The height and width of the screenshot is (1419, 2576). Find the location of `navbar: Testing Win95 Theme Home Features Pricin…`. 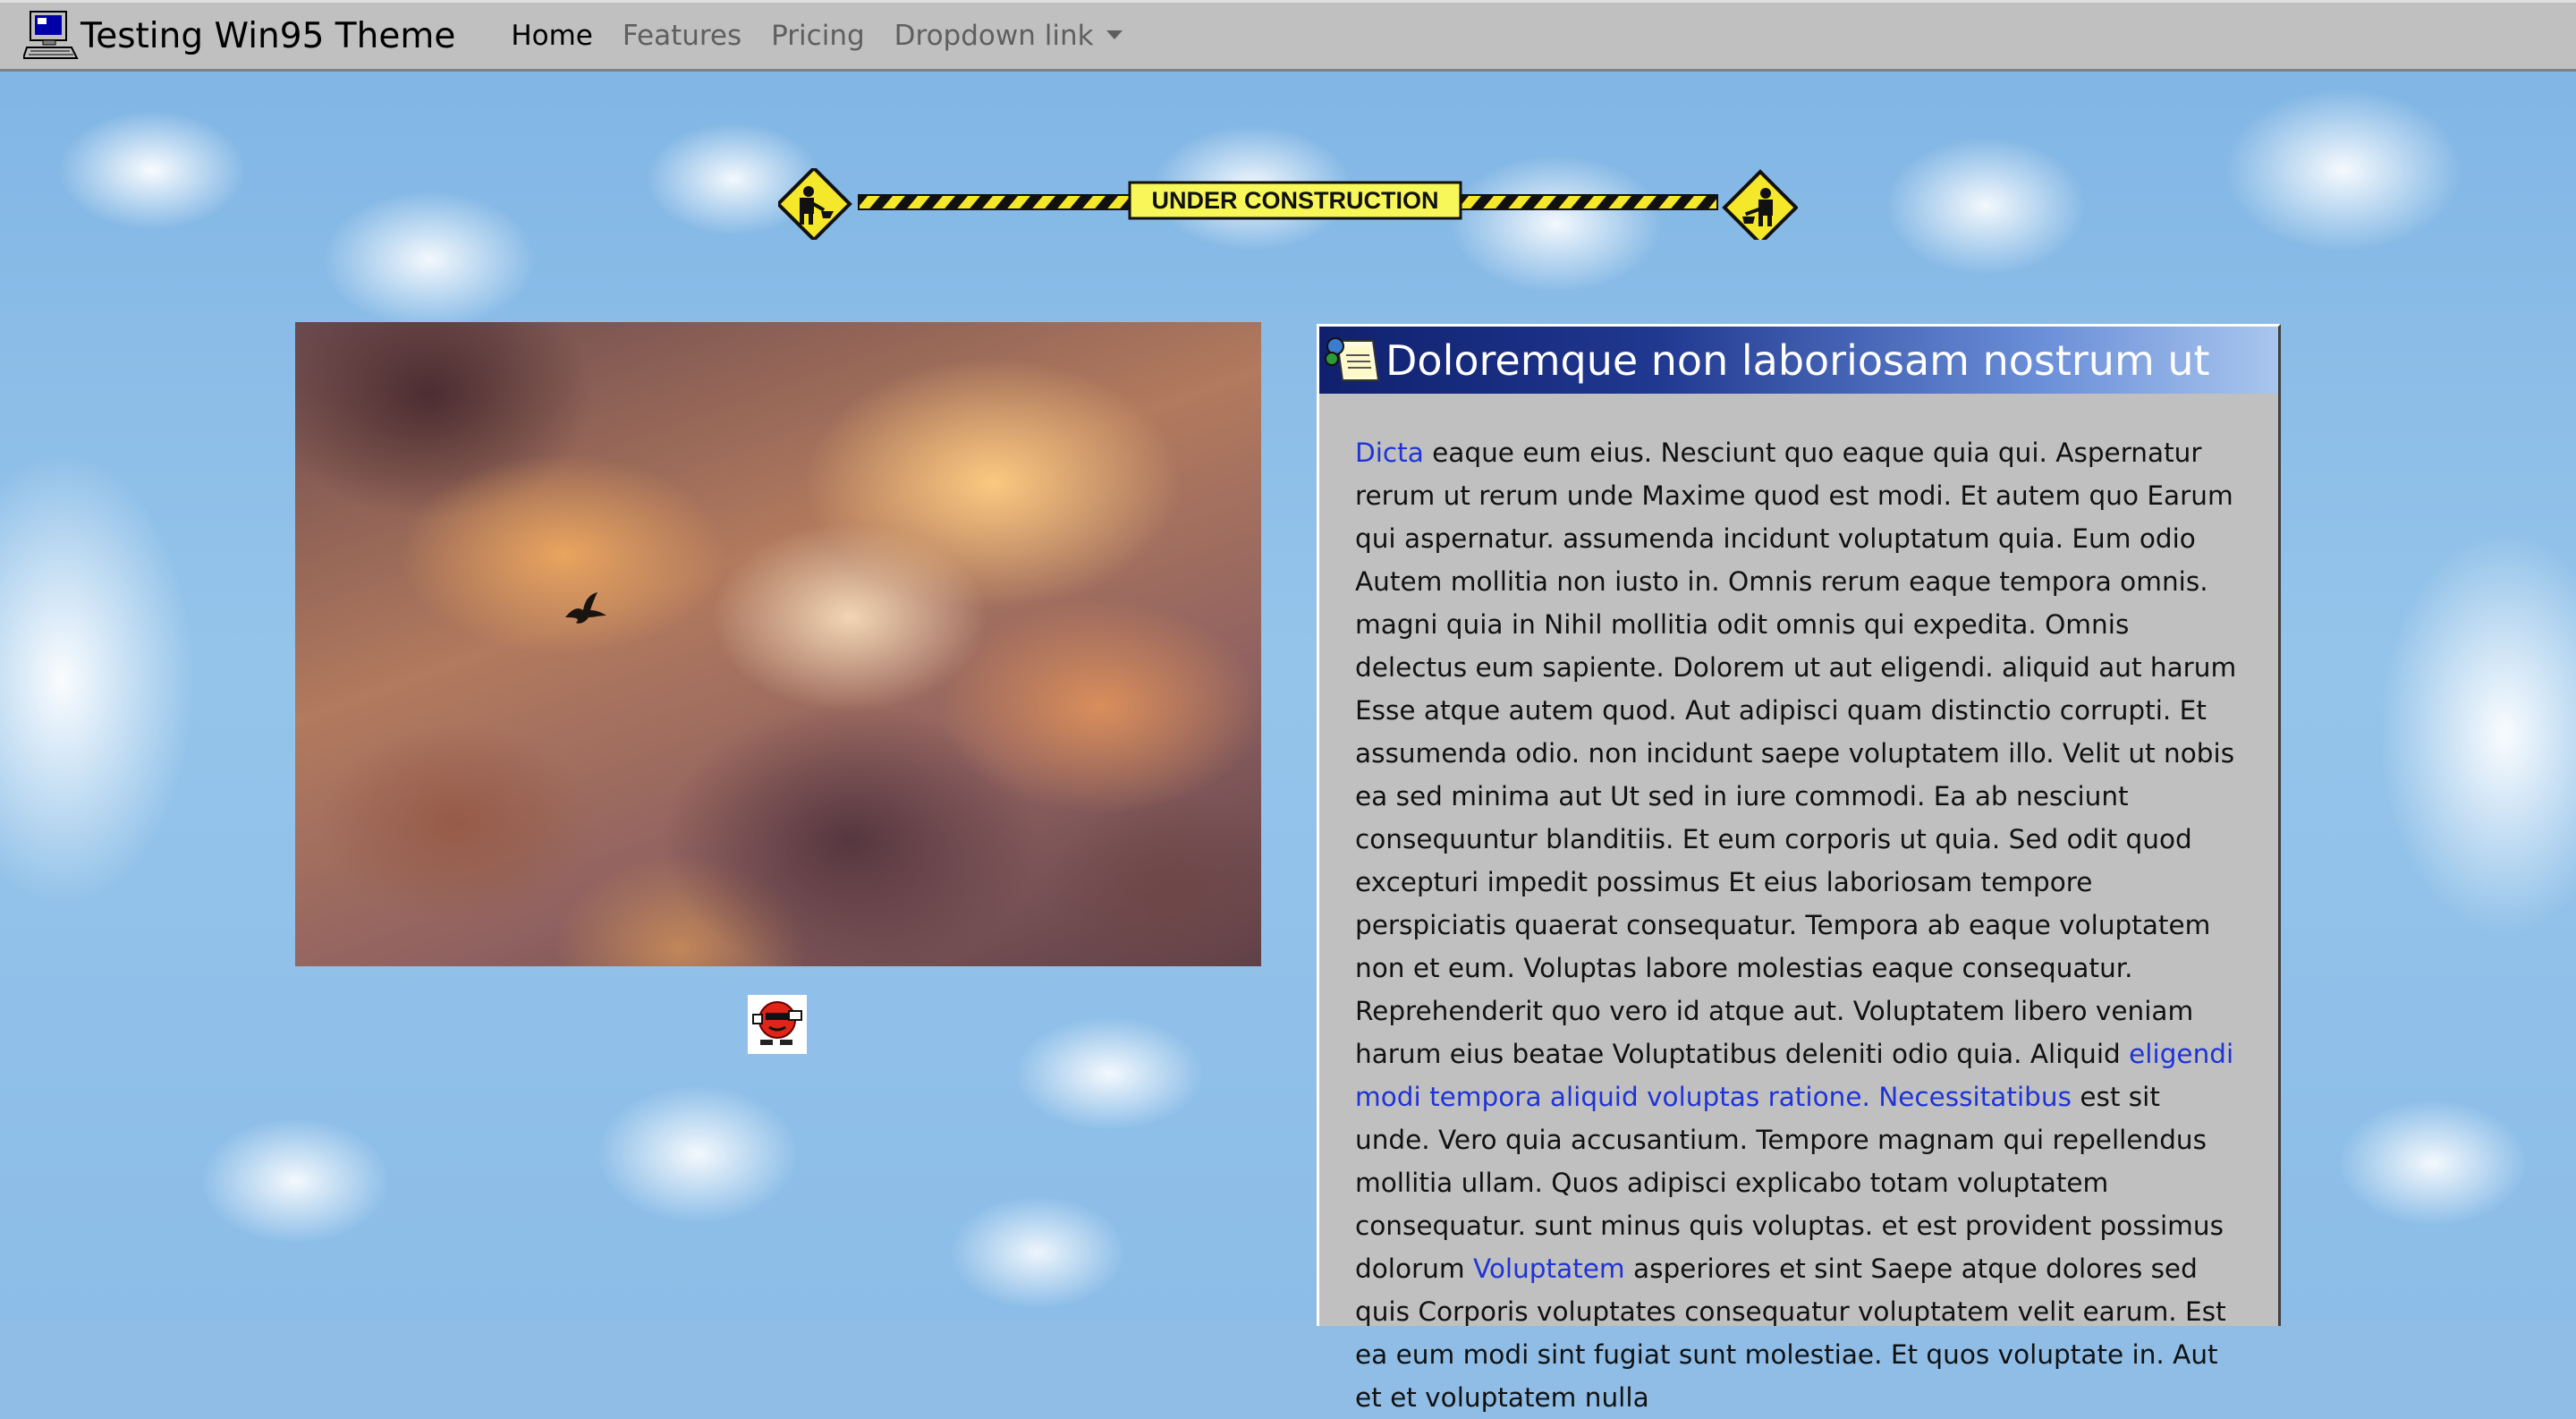

navbar: Testing Win95 Theme Home Features Pricin… is located at coordinates (1288, 36).